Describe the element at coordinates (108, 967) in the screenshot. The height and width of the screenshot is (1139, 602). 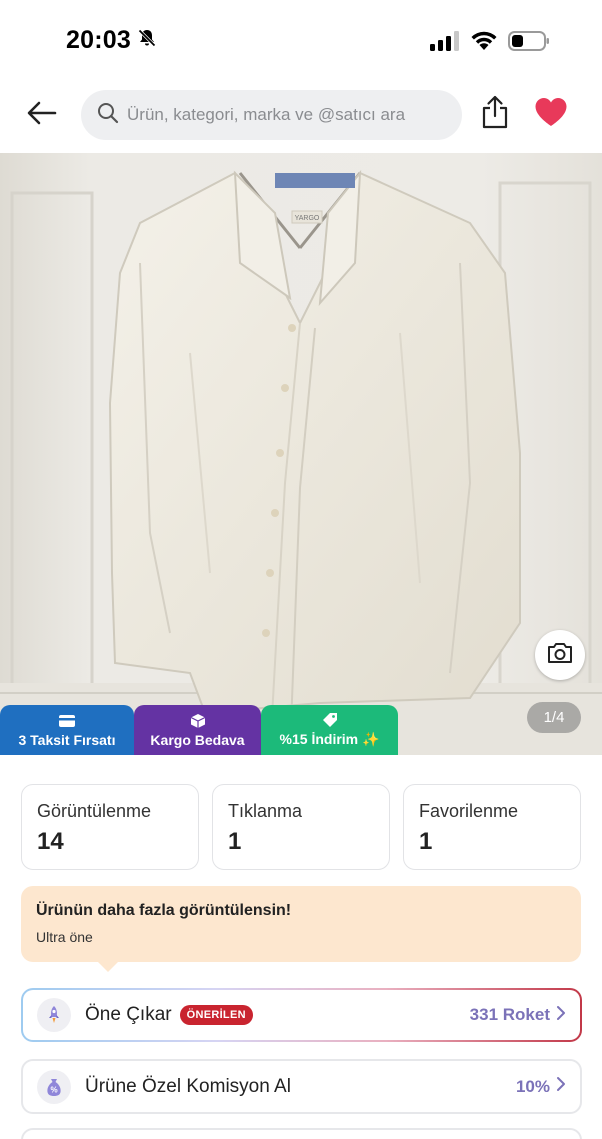
I see `promo-pointer` at that location.